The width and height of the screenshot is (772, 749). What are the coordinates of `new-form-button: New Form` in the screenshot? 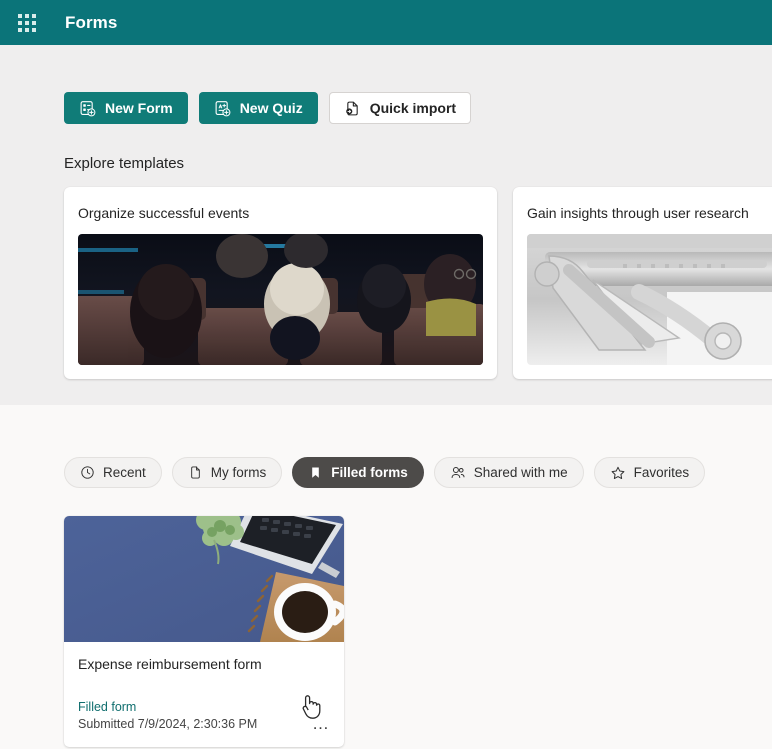 It's located at (126, 108).